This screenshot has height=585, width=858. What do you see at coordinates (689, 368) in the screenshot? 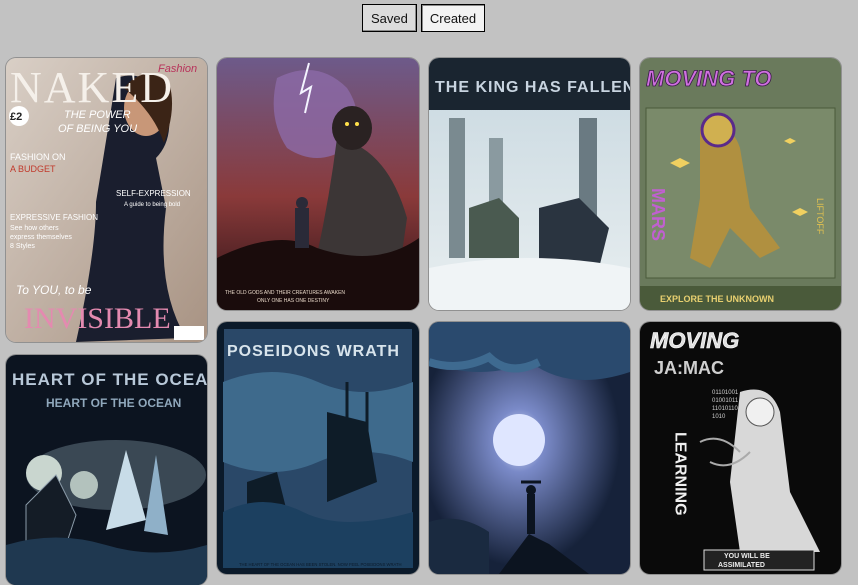
I see `poster-title-2: JA:MAC` at bounding box center [689, 368].